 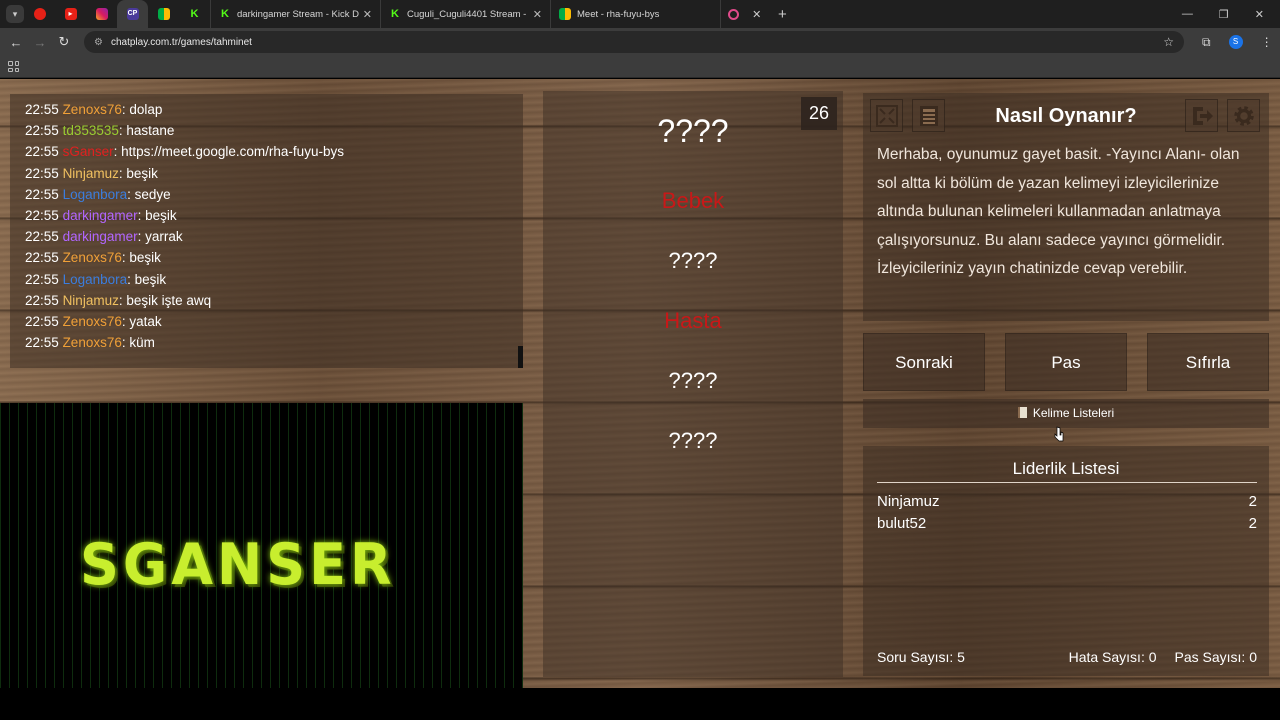 I want to click on record-icon, so click(x=733, y=14).